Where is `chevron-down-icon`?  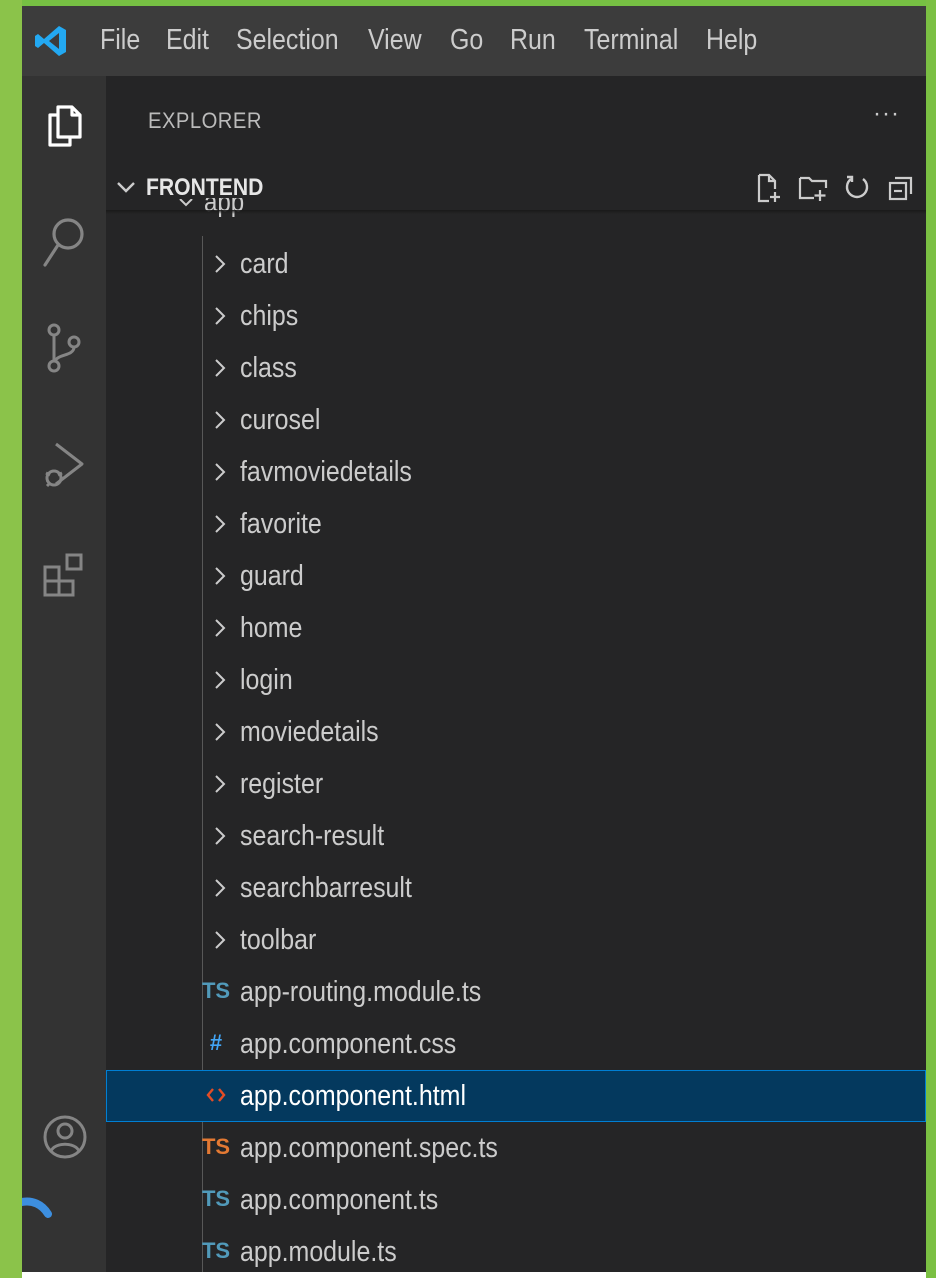 chevron-down-icon is located at coordinates (126, 189).